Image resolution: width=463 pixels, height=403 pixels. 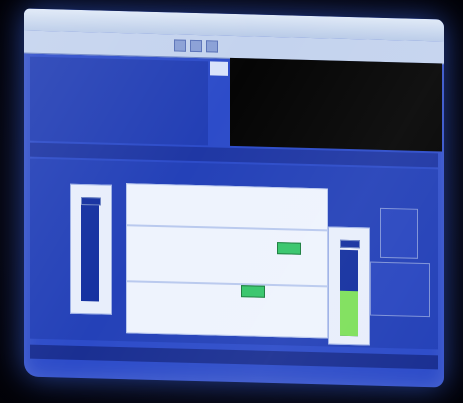 I want to click on value-field, so click(x=219, y=68).